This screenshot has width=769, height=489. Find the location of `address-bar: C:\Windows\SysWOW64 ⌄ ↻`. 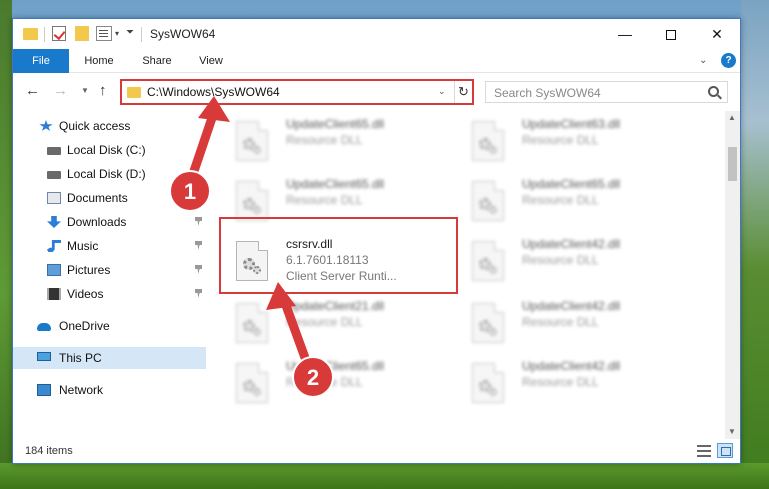

address-bar: C:\Windows\SysWOW64 ⌄ ↻ is located at coordinates (297, 92).